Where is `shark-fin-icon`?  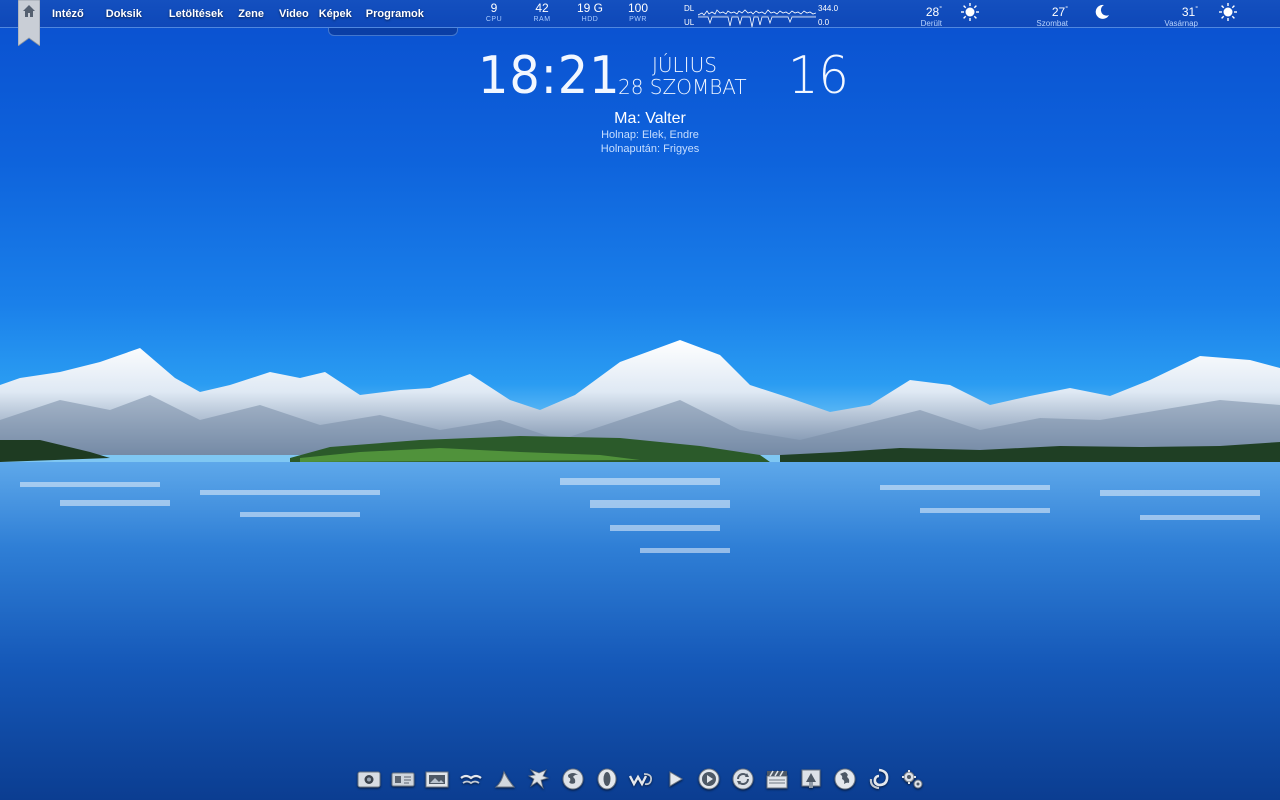
shark-fin-icon is located at coordinates (505, 779).